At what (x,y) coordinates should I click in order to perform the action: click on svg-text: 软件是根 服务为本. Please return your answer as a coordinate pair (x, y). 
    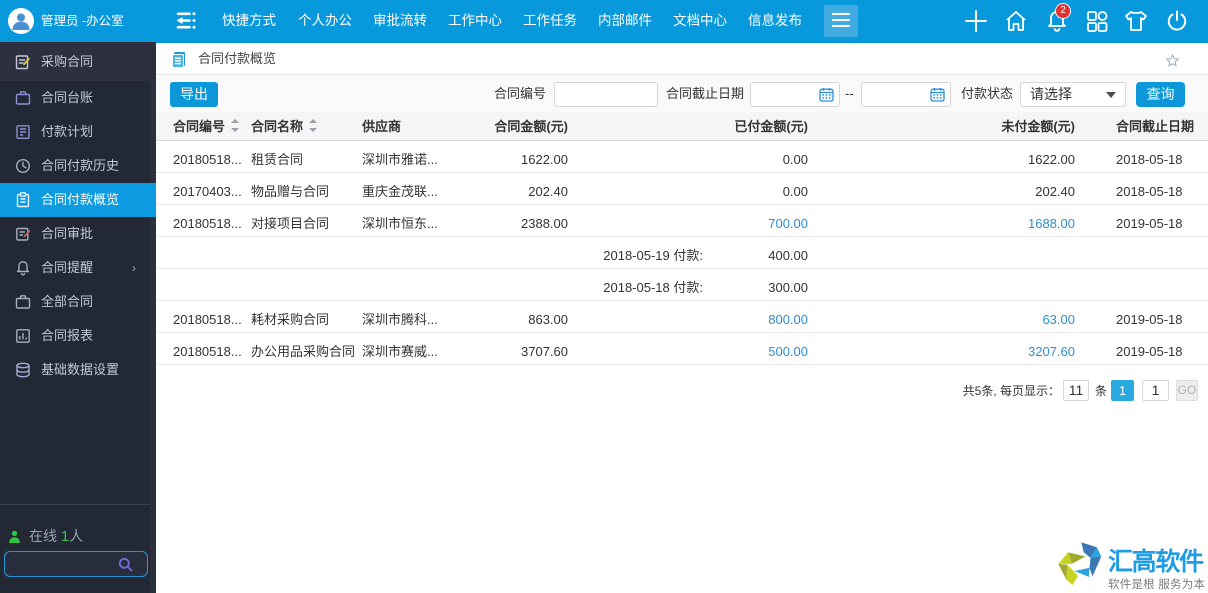
    Looking at the image, I should click on (1156, 584).